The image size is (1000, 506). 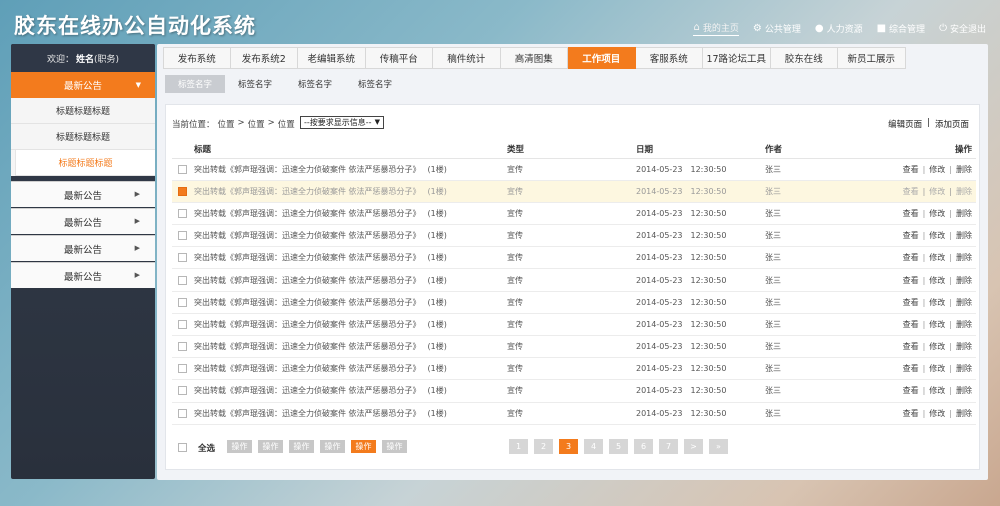 What do you see at coordinates (518, 446) in the screenshot?
I see `page-button: 1` at bounding box center [518, 446].